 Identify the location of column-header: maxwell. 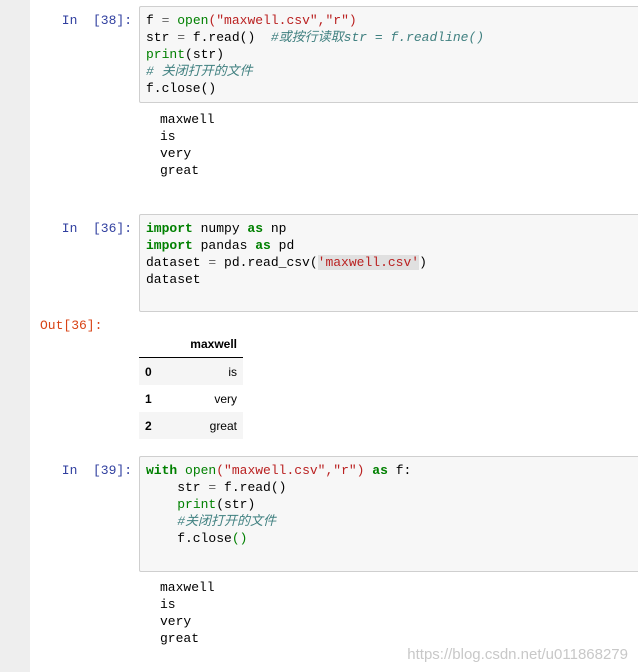
(210, 344).